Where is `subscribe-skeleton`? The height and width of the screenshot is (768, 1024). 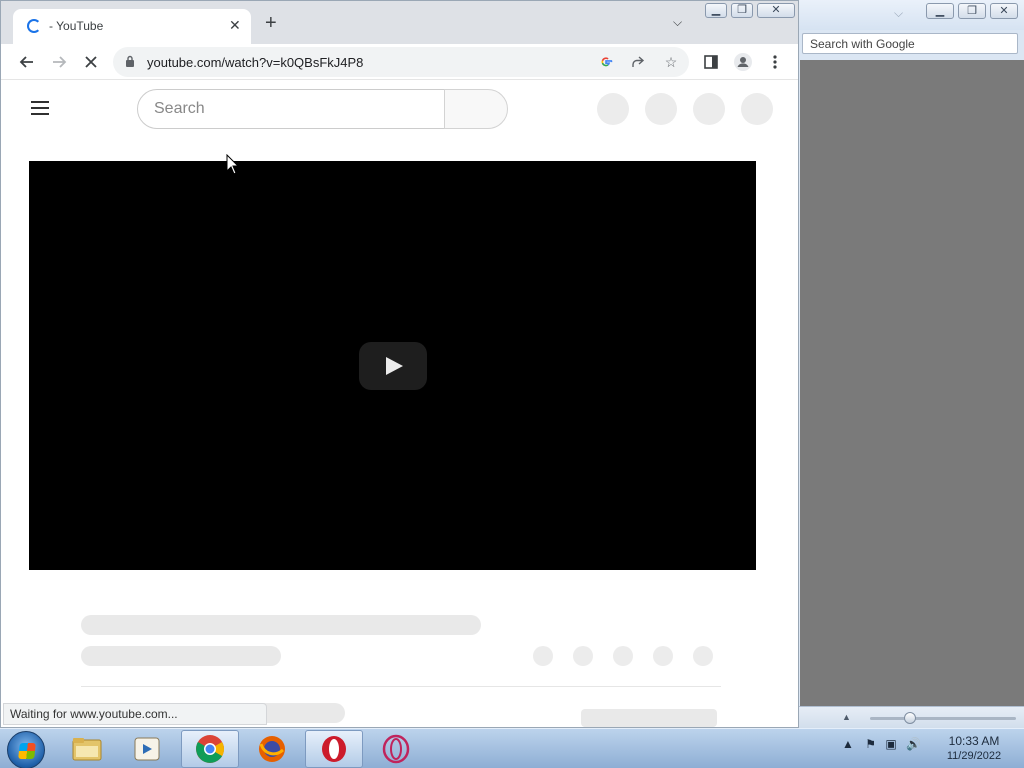 subscribe-skeleton is located at coordinates (649, 718).